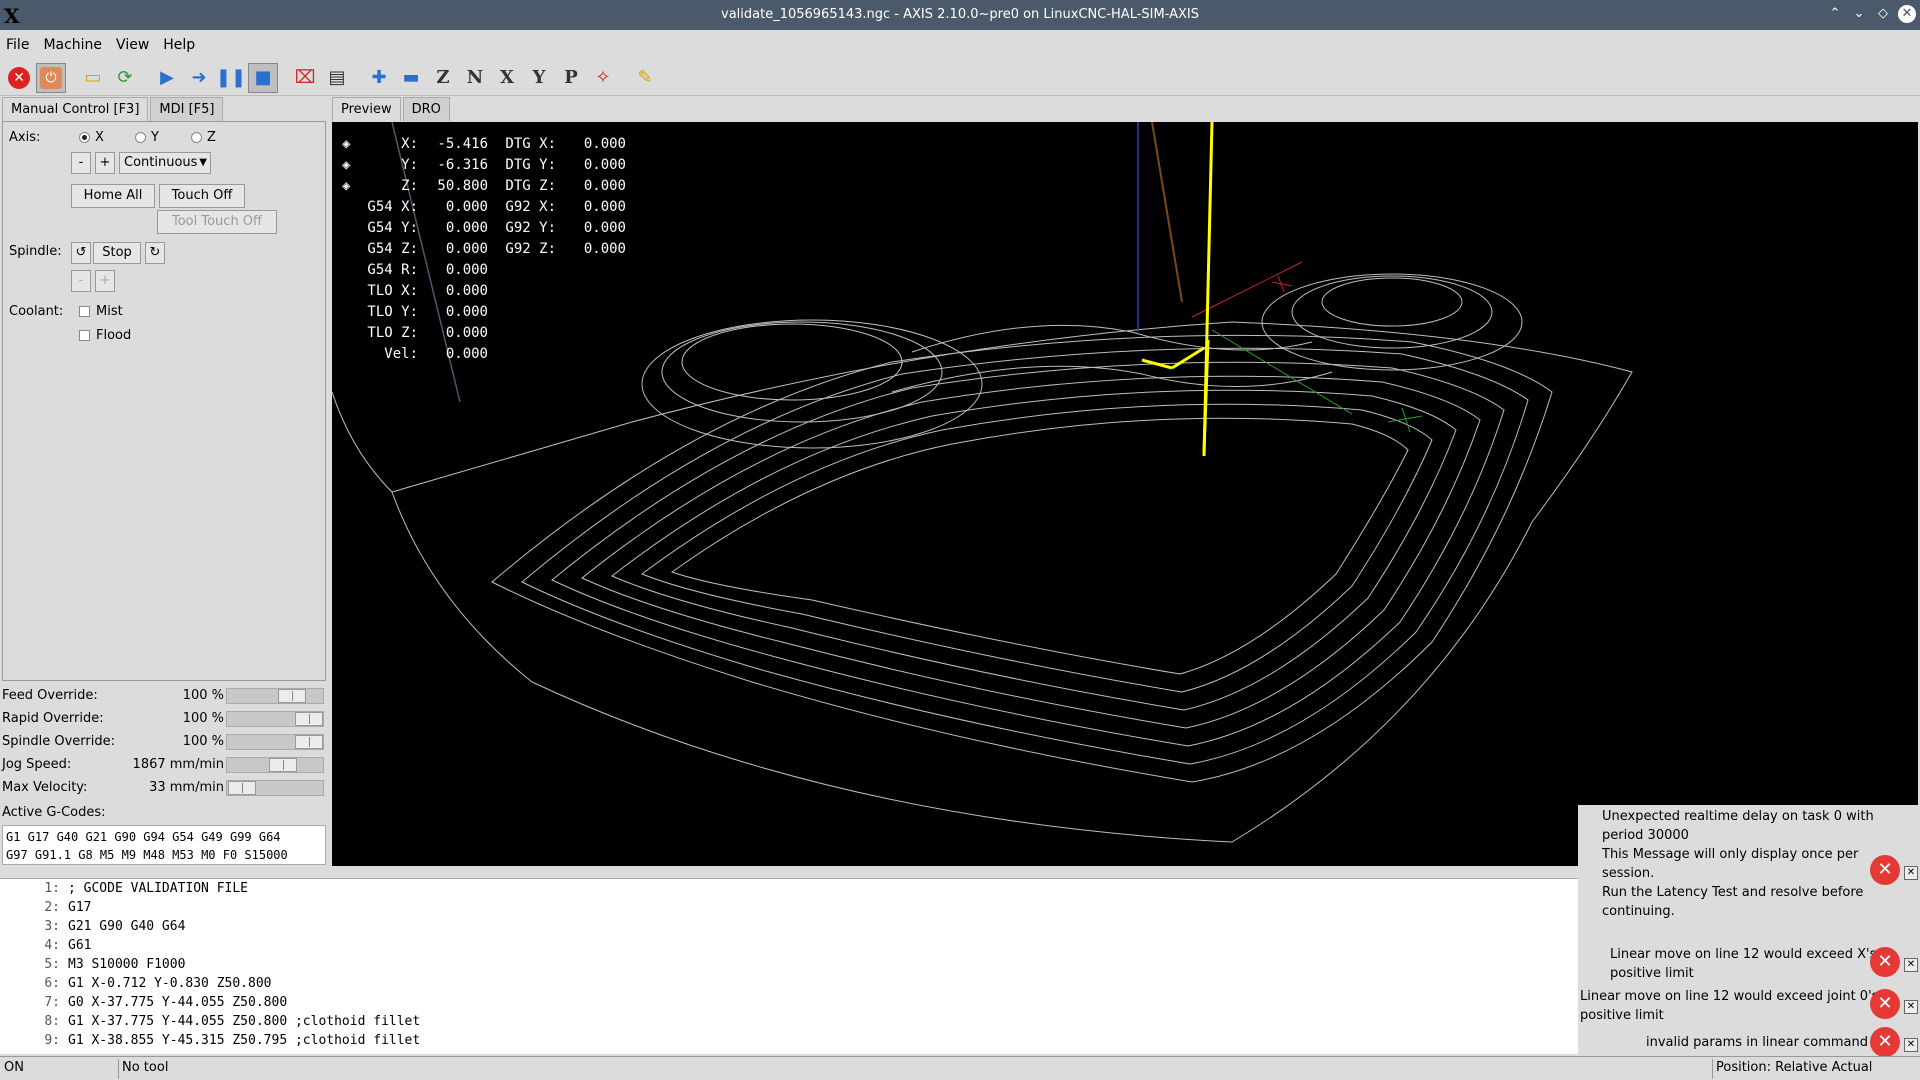  What do you see at coordinates (113, 196) in the screenshot?
I see `home-all-button: Home All` at bounding box center [113, 196].